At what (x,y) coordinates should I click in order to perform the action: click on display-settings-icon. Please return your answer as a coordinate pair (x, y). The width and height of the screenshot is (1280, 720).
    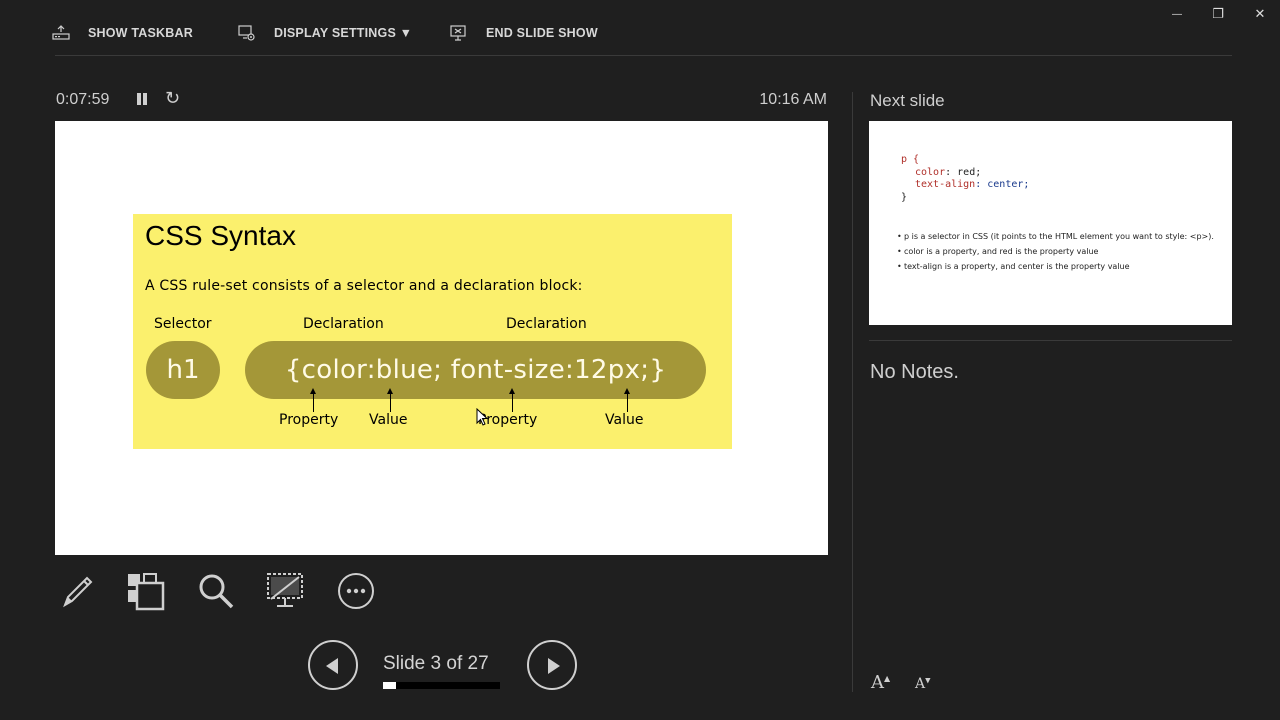
    Looking at the image, I should click on (247, 33).